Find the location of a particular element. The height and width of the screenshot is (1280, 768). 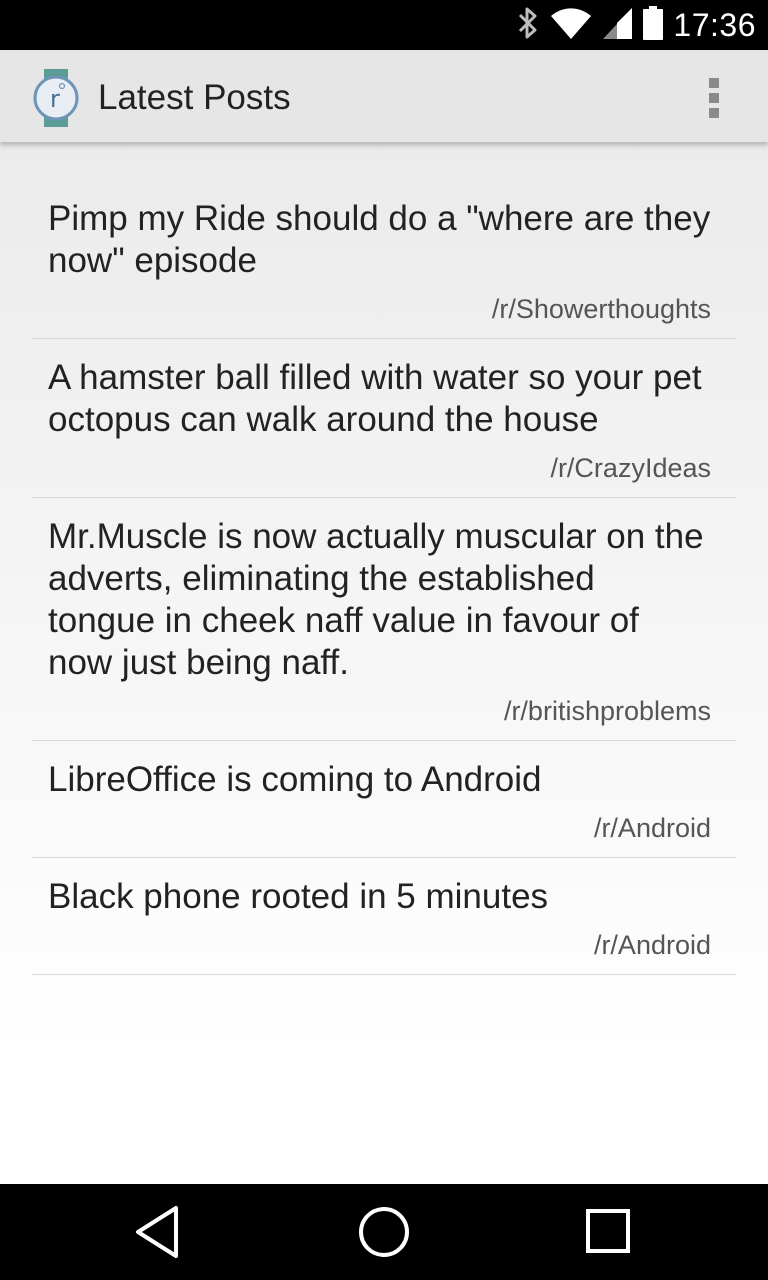

battery-icon is located at coordinates (653, 25).